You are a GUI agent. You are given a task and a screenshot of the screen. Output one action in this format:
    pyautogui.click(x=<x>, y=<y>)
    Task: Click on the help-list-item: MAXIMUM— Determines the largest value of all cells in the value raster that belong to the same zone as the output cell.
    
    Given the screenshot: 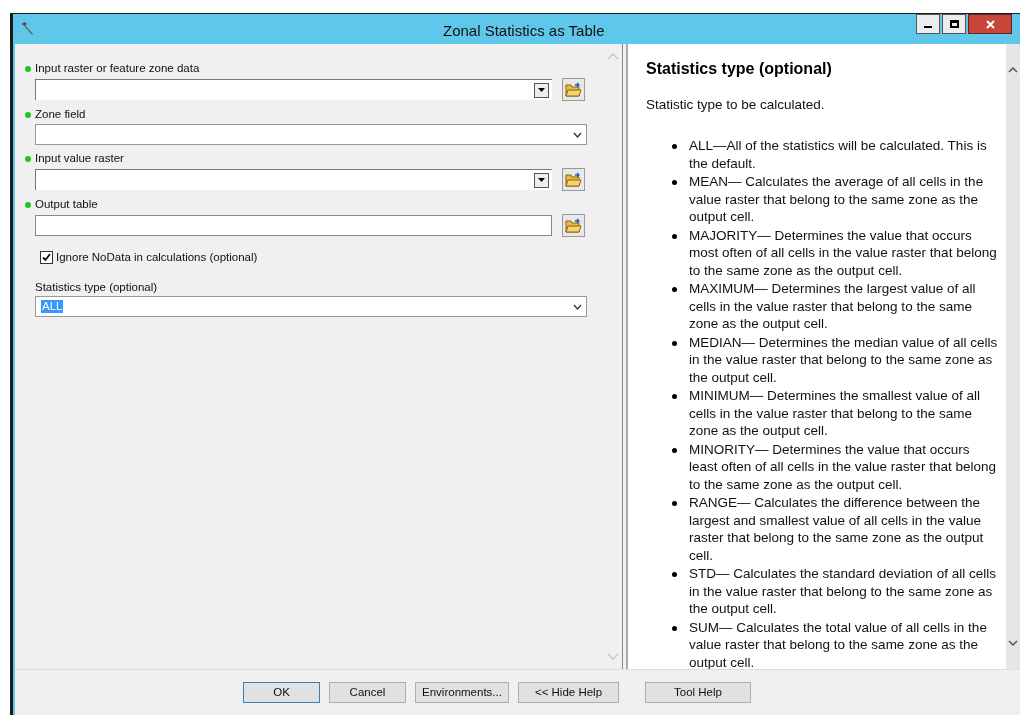 What is the action you would take?
    pyautogui.click(x=833, y=306)
    